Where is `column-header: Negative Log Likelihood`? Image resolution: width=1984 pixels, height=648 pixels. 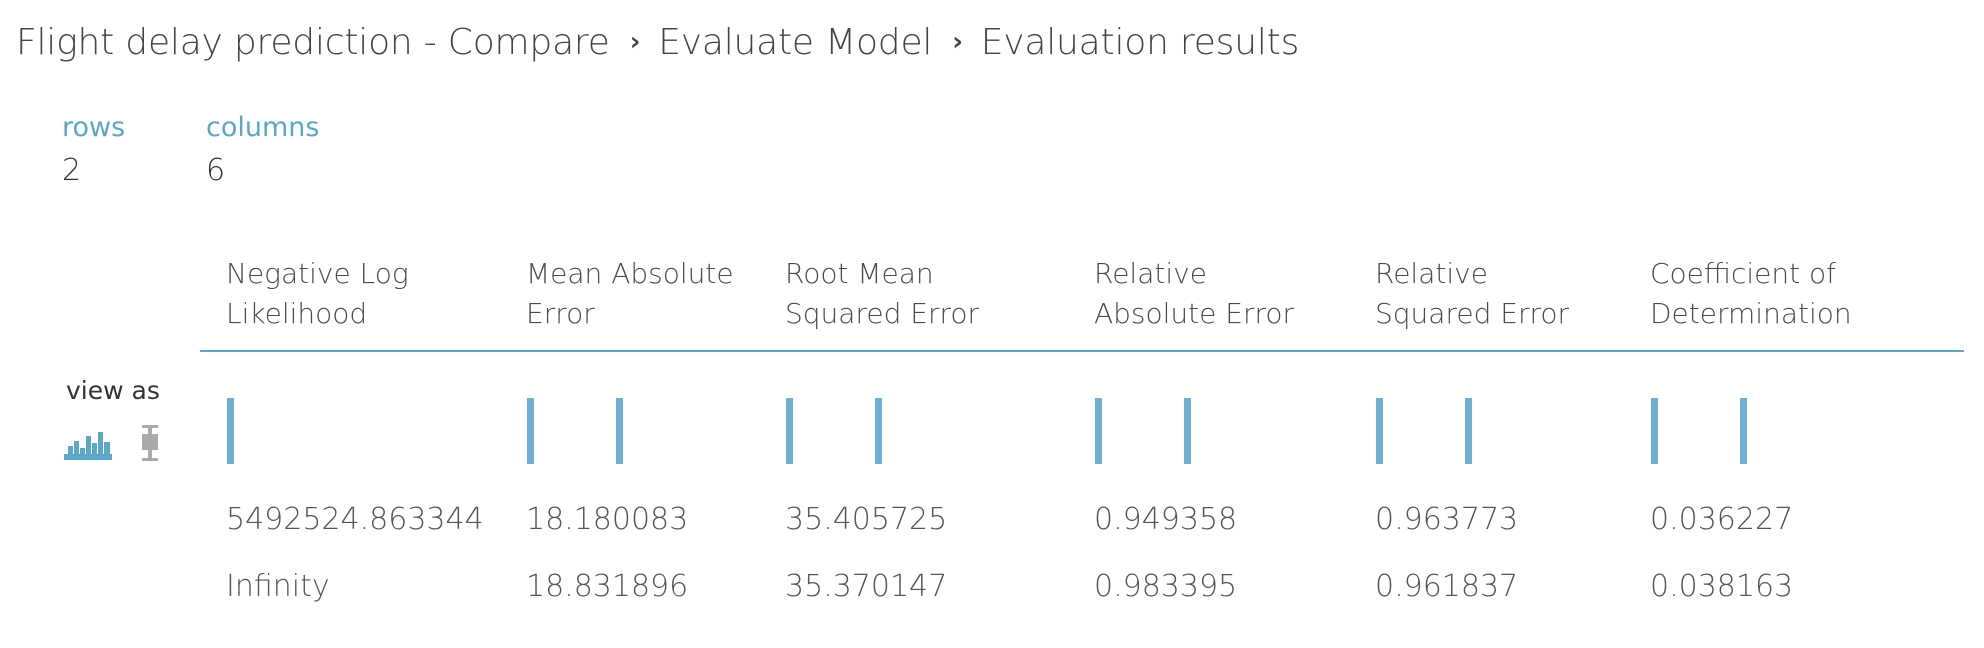 column-header: Negative Log Likelihood is located at coordinates (317, 294).